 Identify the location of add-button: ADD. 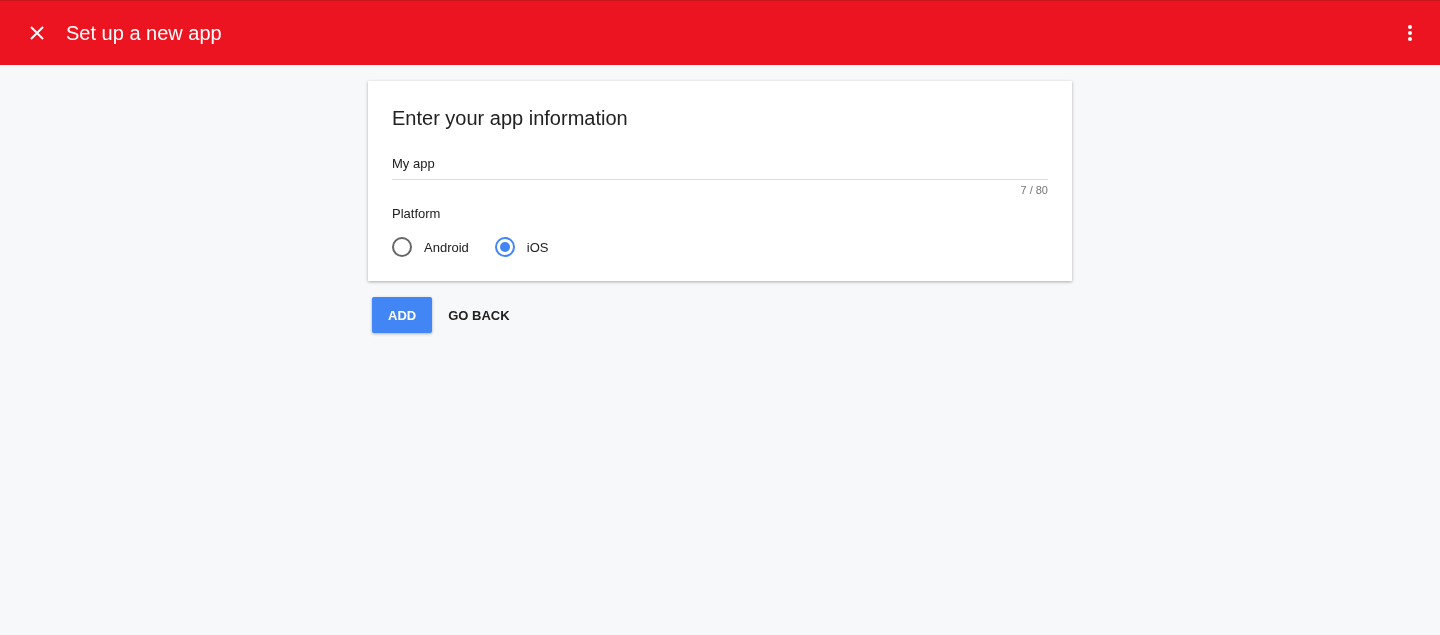
(402, 315).